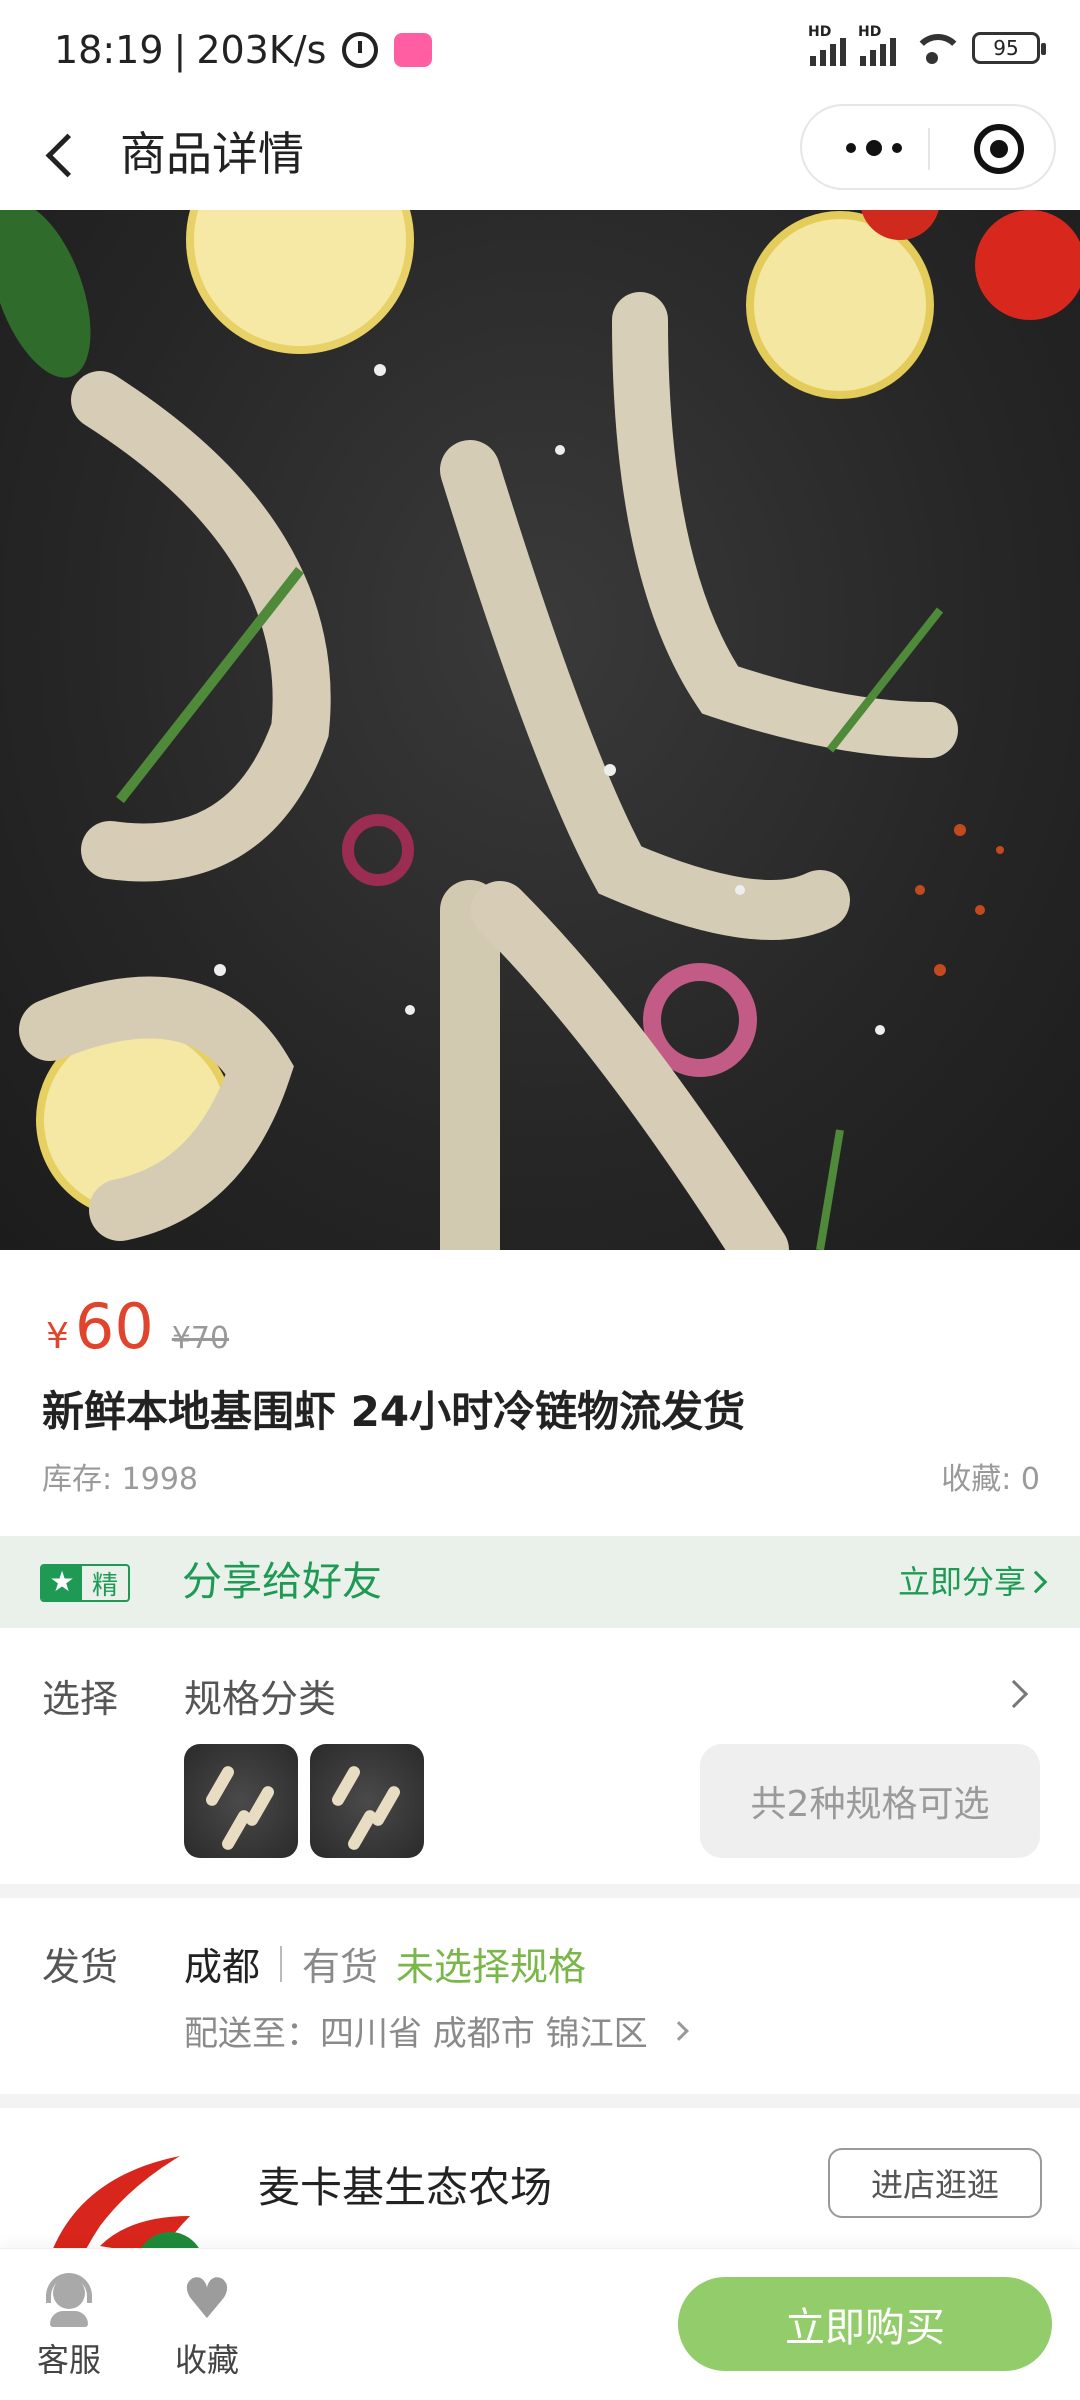 This screenshot has height=2400, width=1080. I want to click on favorite-count: 收藏: 0, so click(990, 1479).